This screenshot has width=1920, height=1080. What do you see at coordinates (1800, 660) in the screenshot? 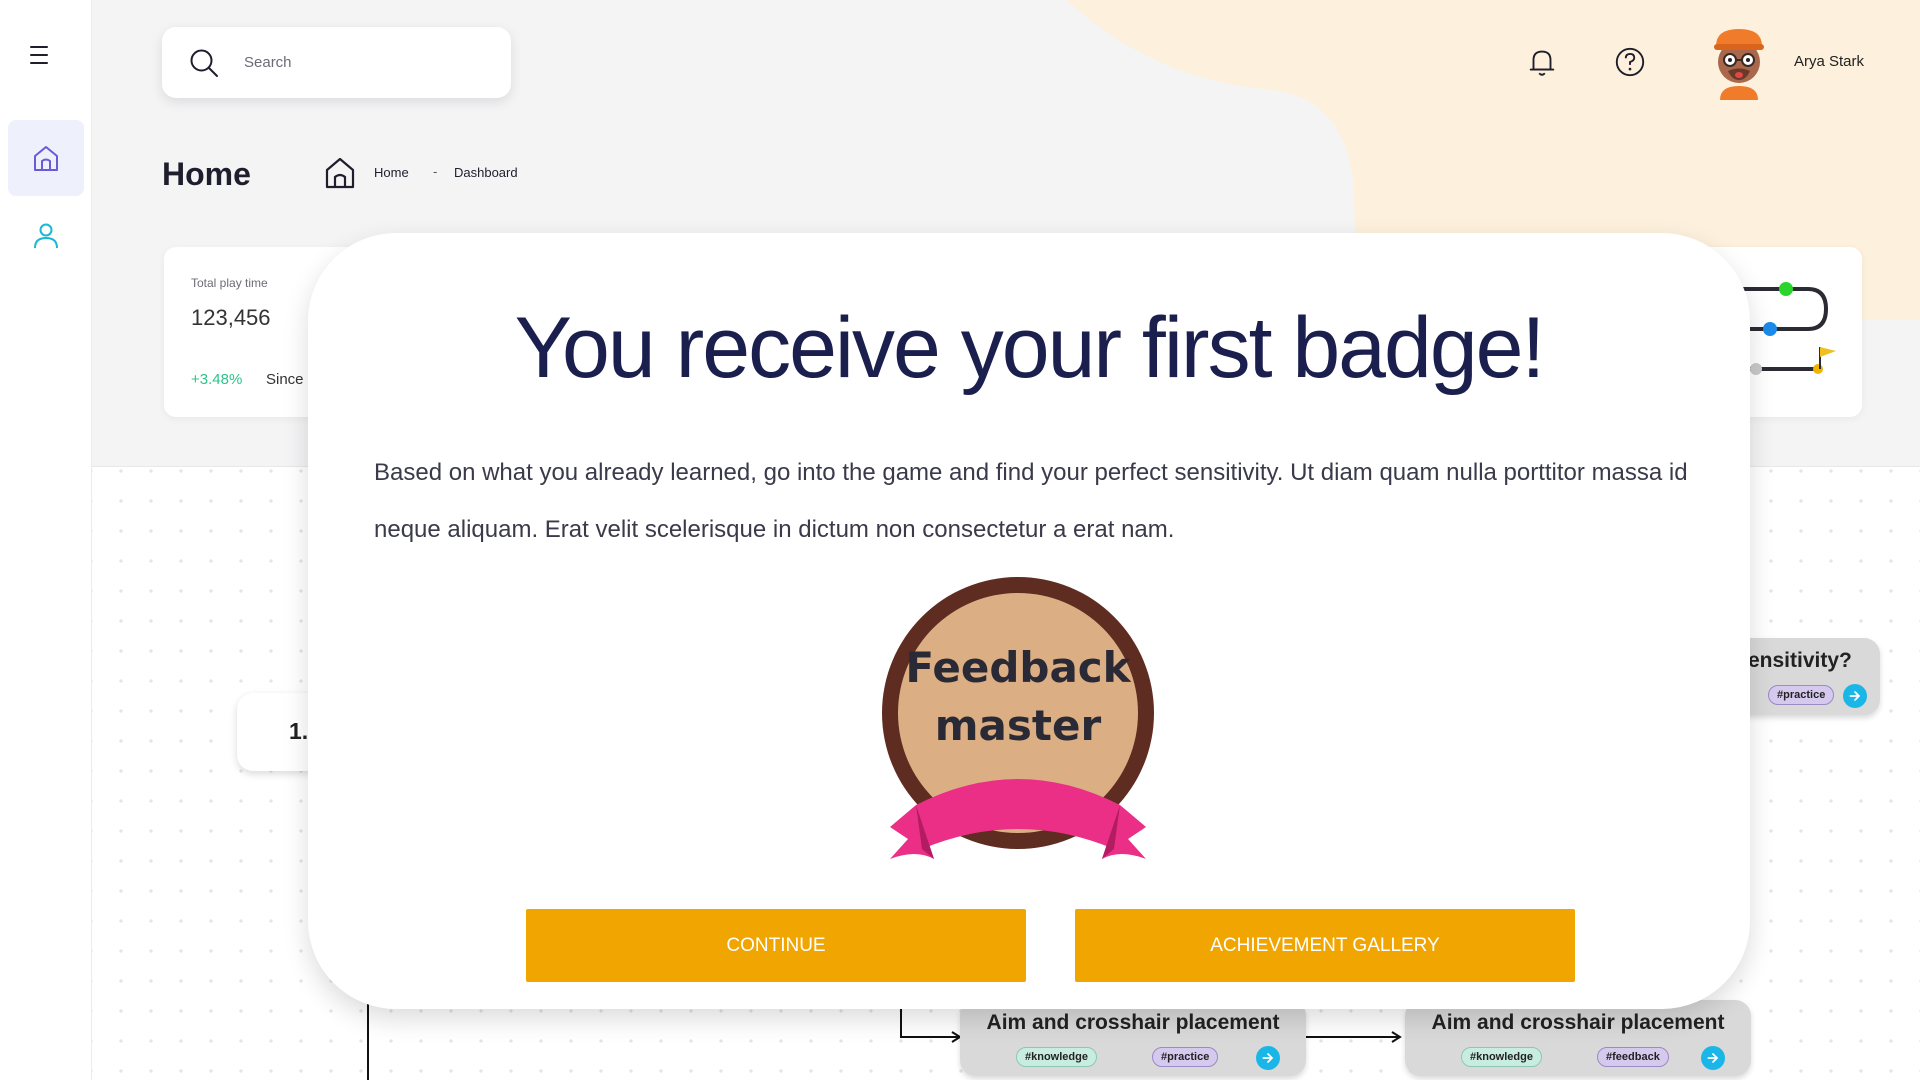
I see `flow-node-title: ensitivity?` at bounding box center [1800, 660].